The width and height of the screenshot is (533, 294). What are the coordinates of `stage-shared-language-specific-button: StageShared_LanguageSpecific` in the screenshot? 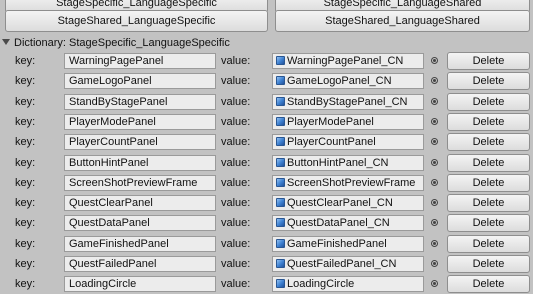 It's located at (136, 21).